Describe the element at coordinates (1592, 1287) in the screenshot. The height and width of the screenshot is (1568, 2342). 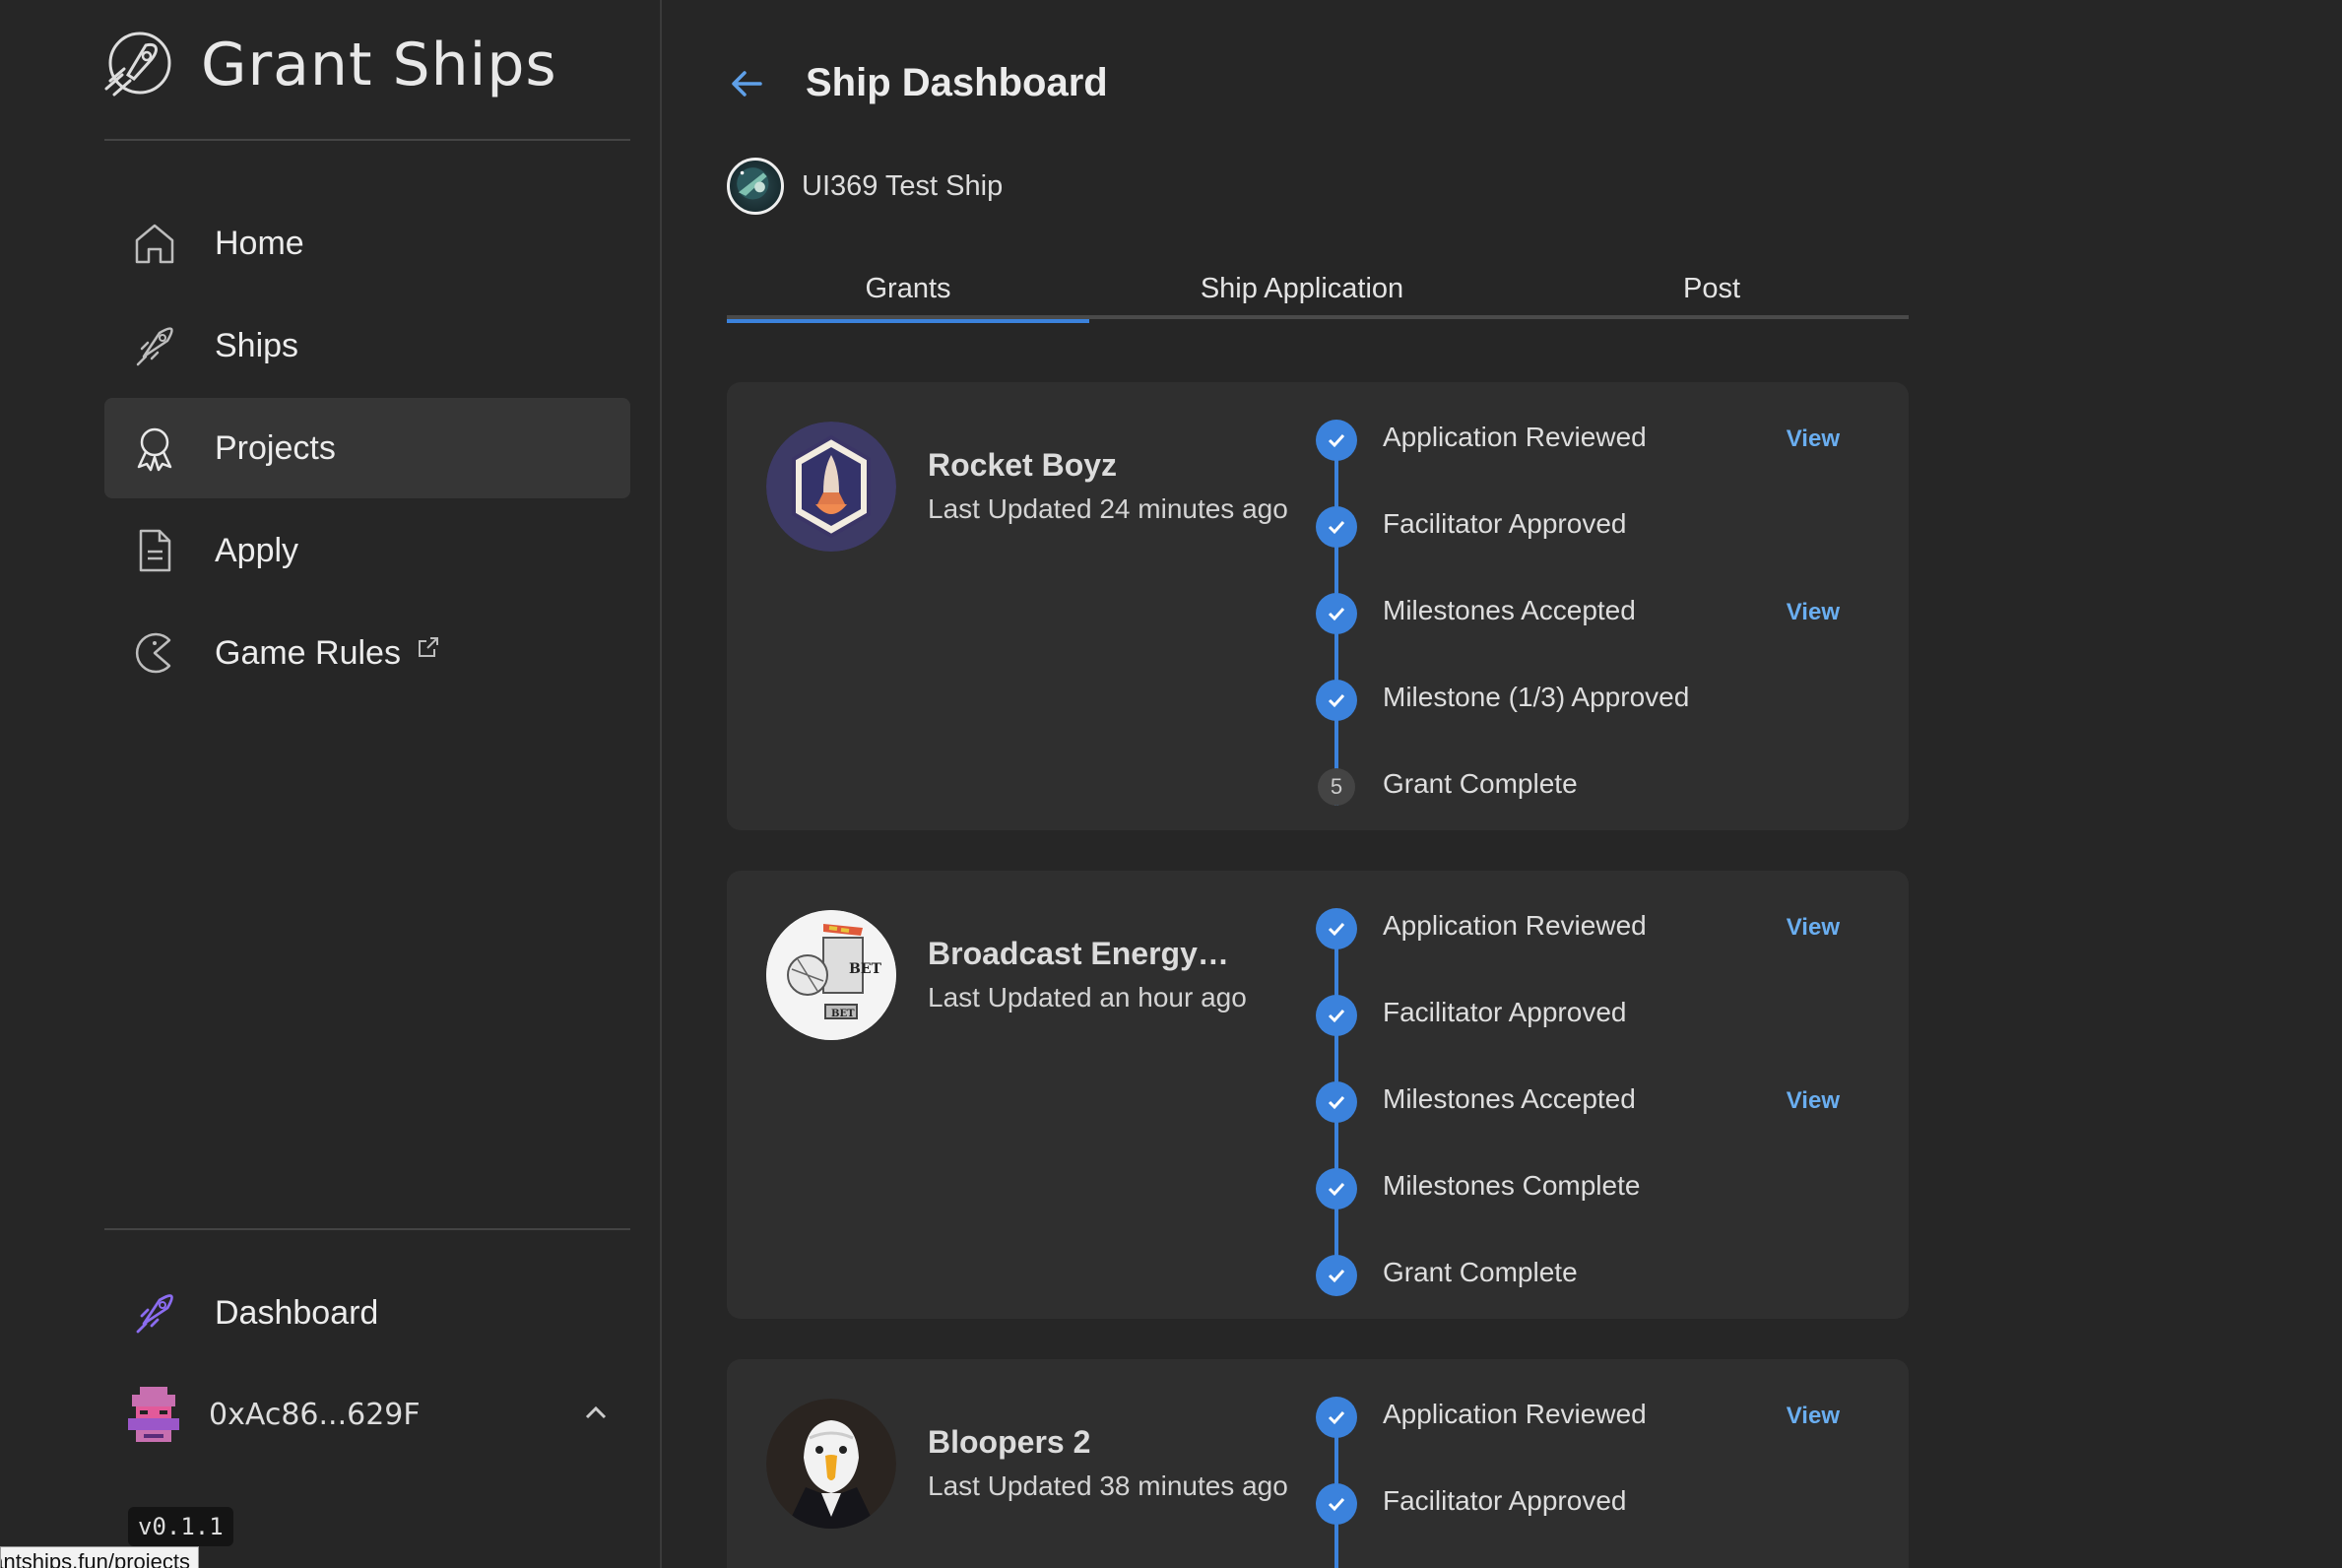
I see `progress-step: Grant Complete` at that location.